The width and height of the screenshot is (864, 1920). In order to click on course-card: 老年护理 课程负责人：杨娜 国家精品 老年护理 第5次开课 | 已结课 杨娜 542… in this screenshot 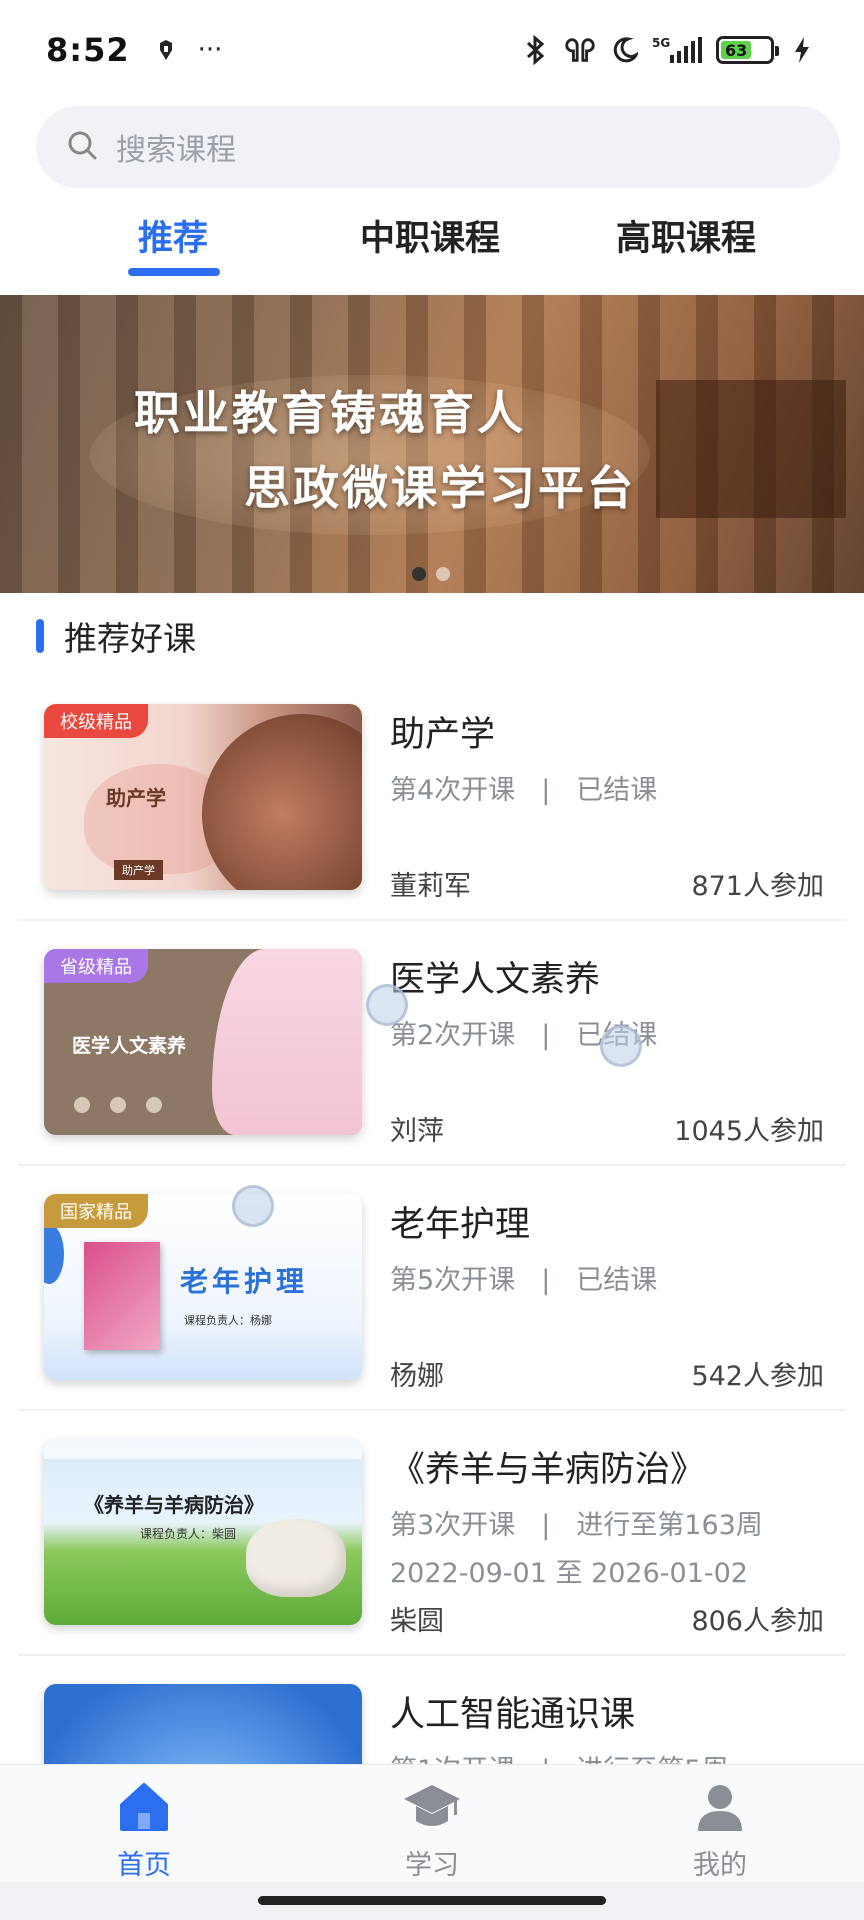, I will do `click(432, 1288)`.